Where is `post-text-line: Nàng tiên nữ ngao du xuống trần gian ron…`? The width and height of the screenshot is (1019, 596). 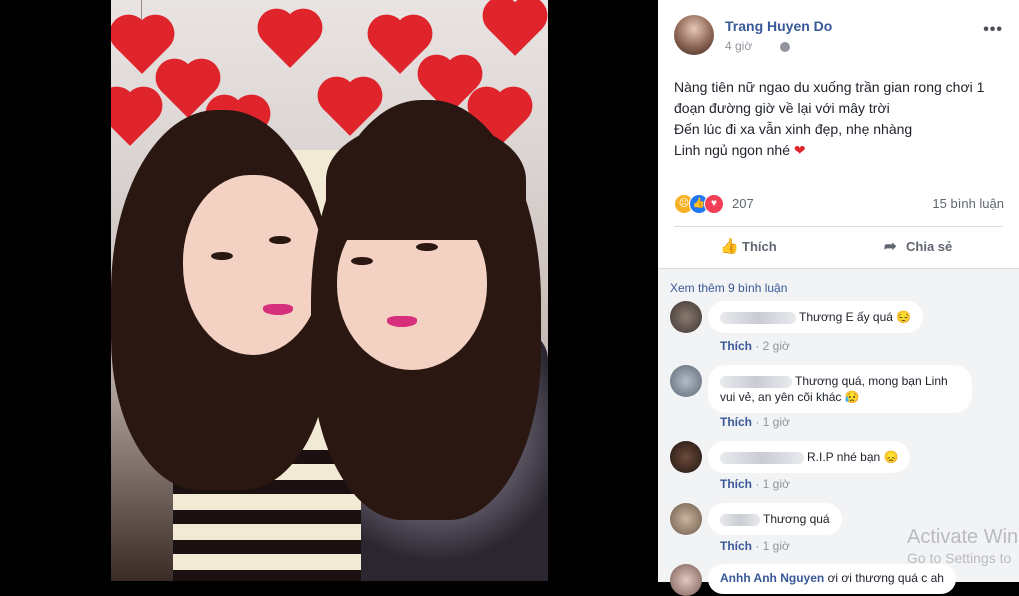 post-text-line: Nàng tiên nữ ngao du xuống trần gian ron… is located at coordinates (829, 87).